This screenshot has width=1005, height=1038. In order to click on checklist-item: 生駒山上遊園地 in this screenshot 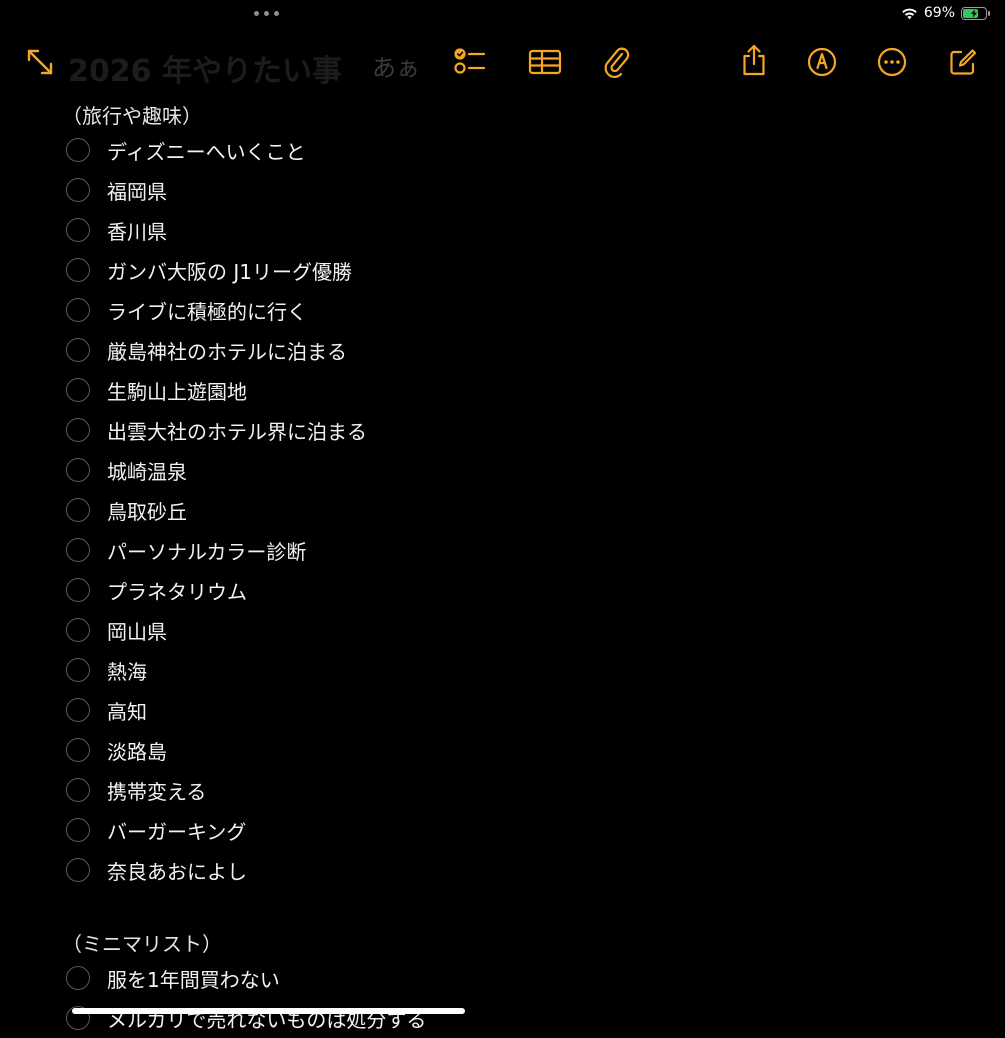, I will do `click(156, 390)`.